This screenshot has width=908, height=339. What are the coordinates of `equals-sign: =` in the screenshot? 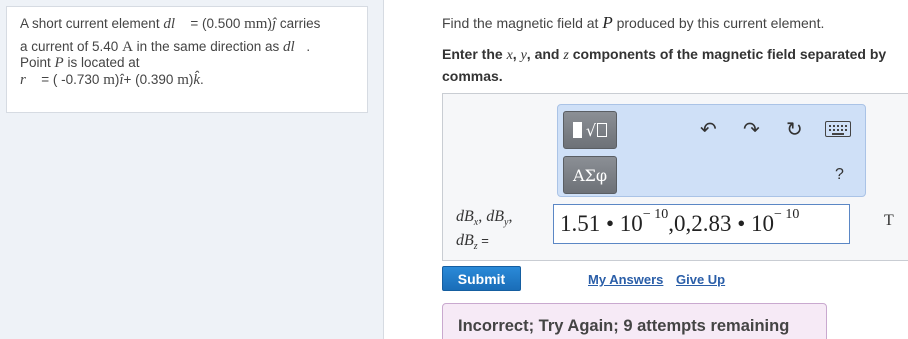 It's located at (483, 241).